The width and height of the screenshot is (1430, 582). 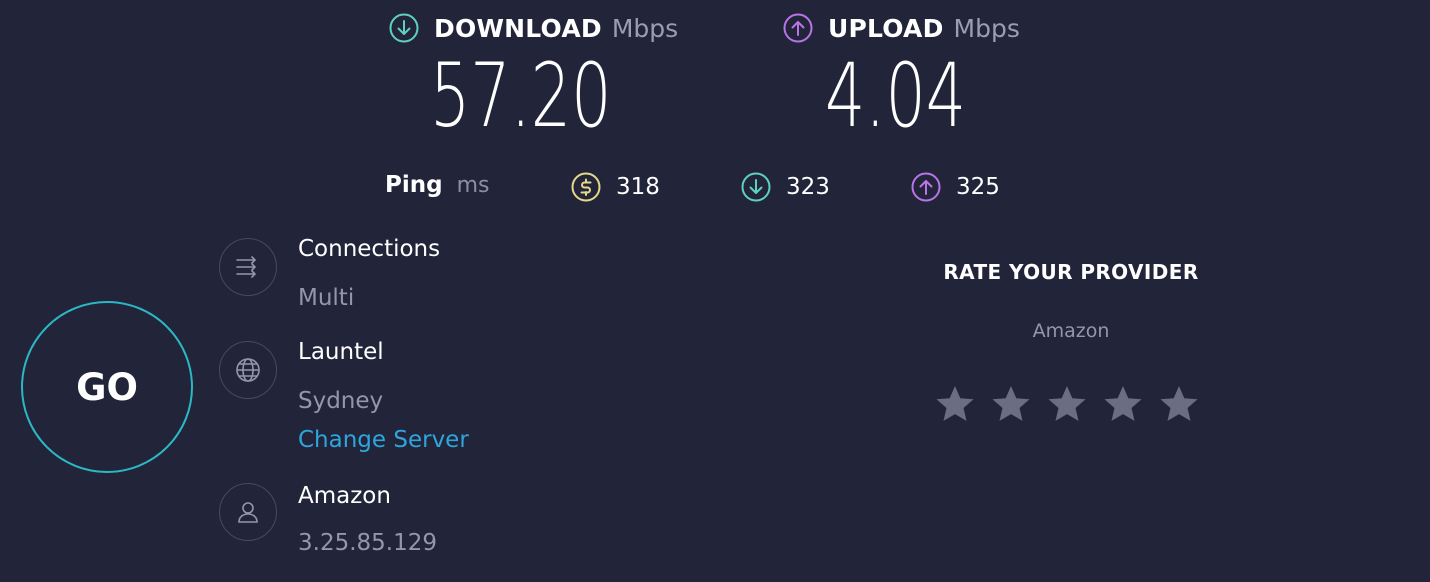 What do you see at coordinates (367, 543) in the screenshot?
I see `provider-ip: 3.25.85.129` at bounding box center [367, 543].